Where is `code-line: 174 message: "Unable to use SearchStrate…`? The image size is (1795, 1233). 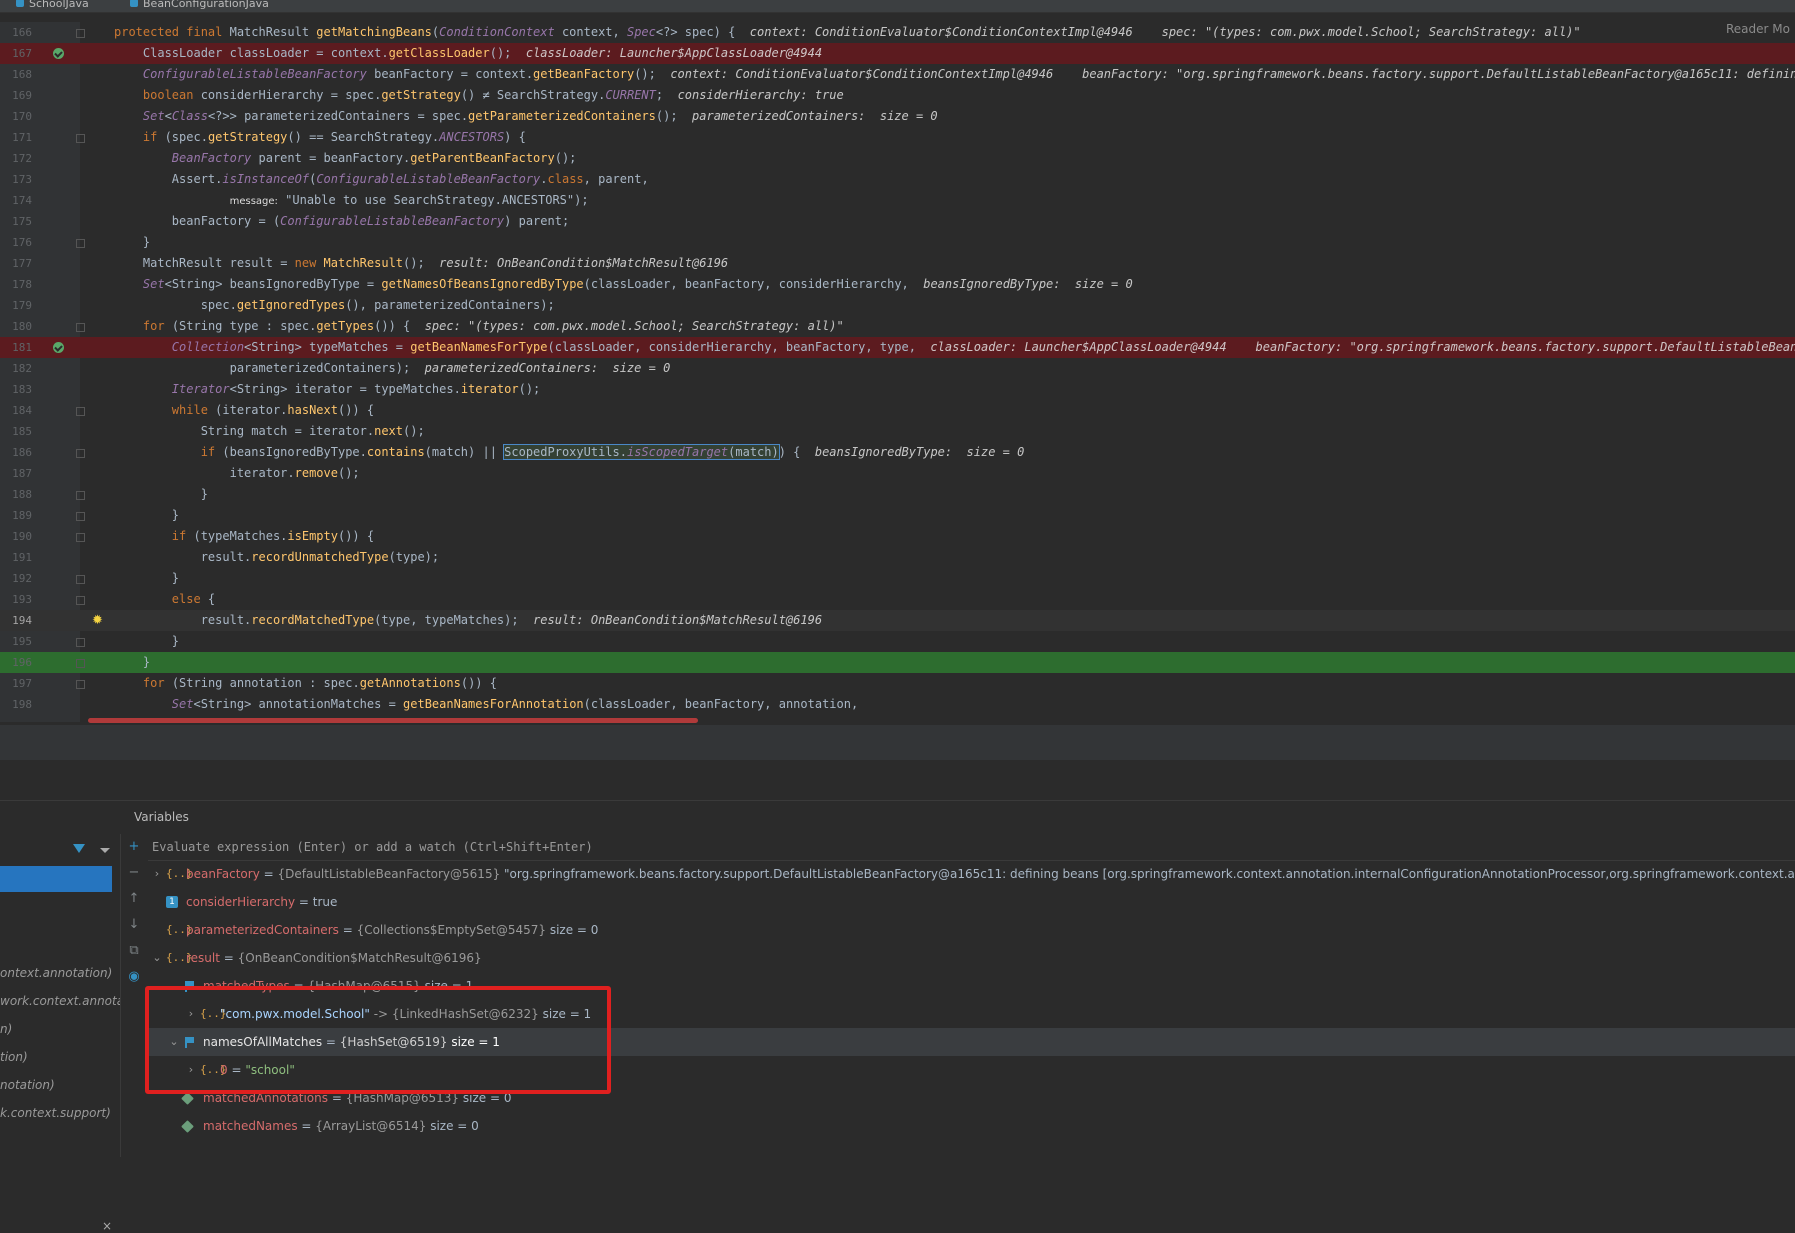 code-line: 174 message: "Unable to use SearchStrate… is located at coordinates (897, 200).